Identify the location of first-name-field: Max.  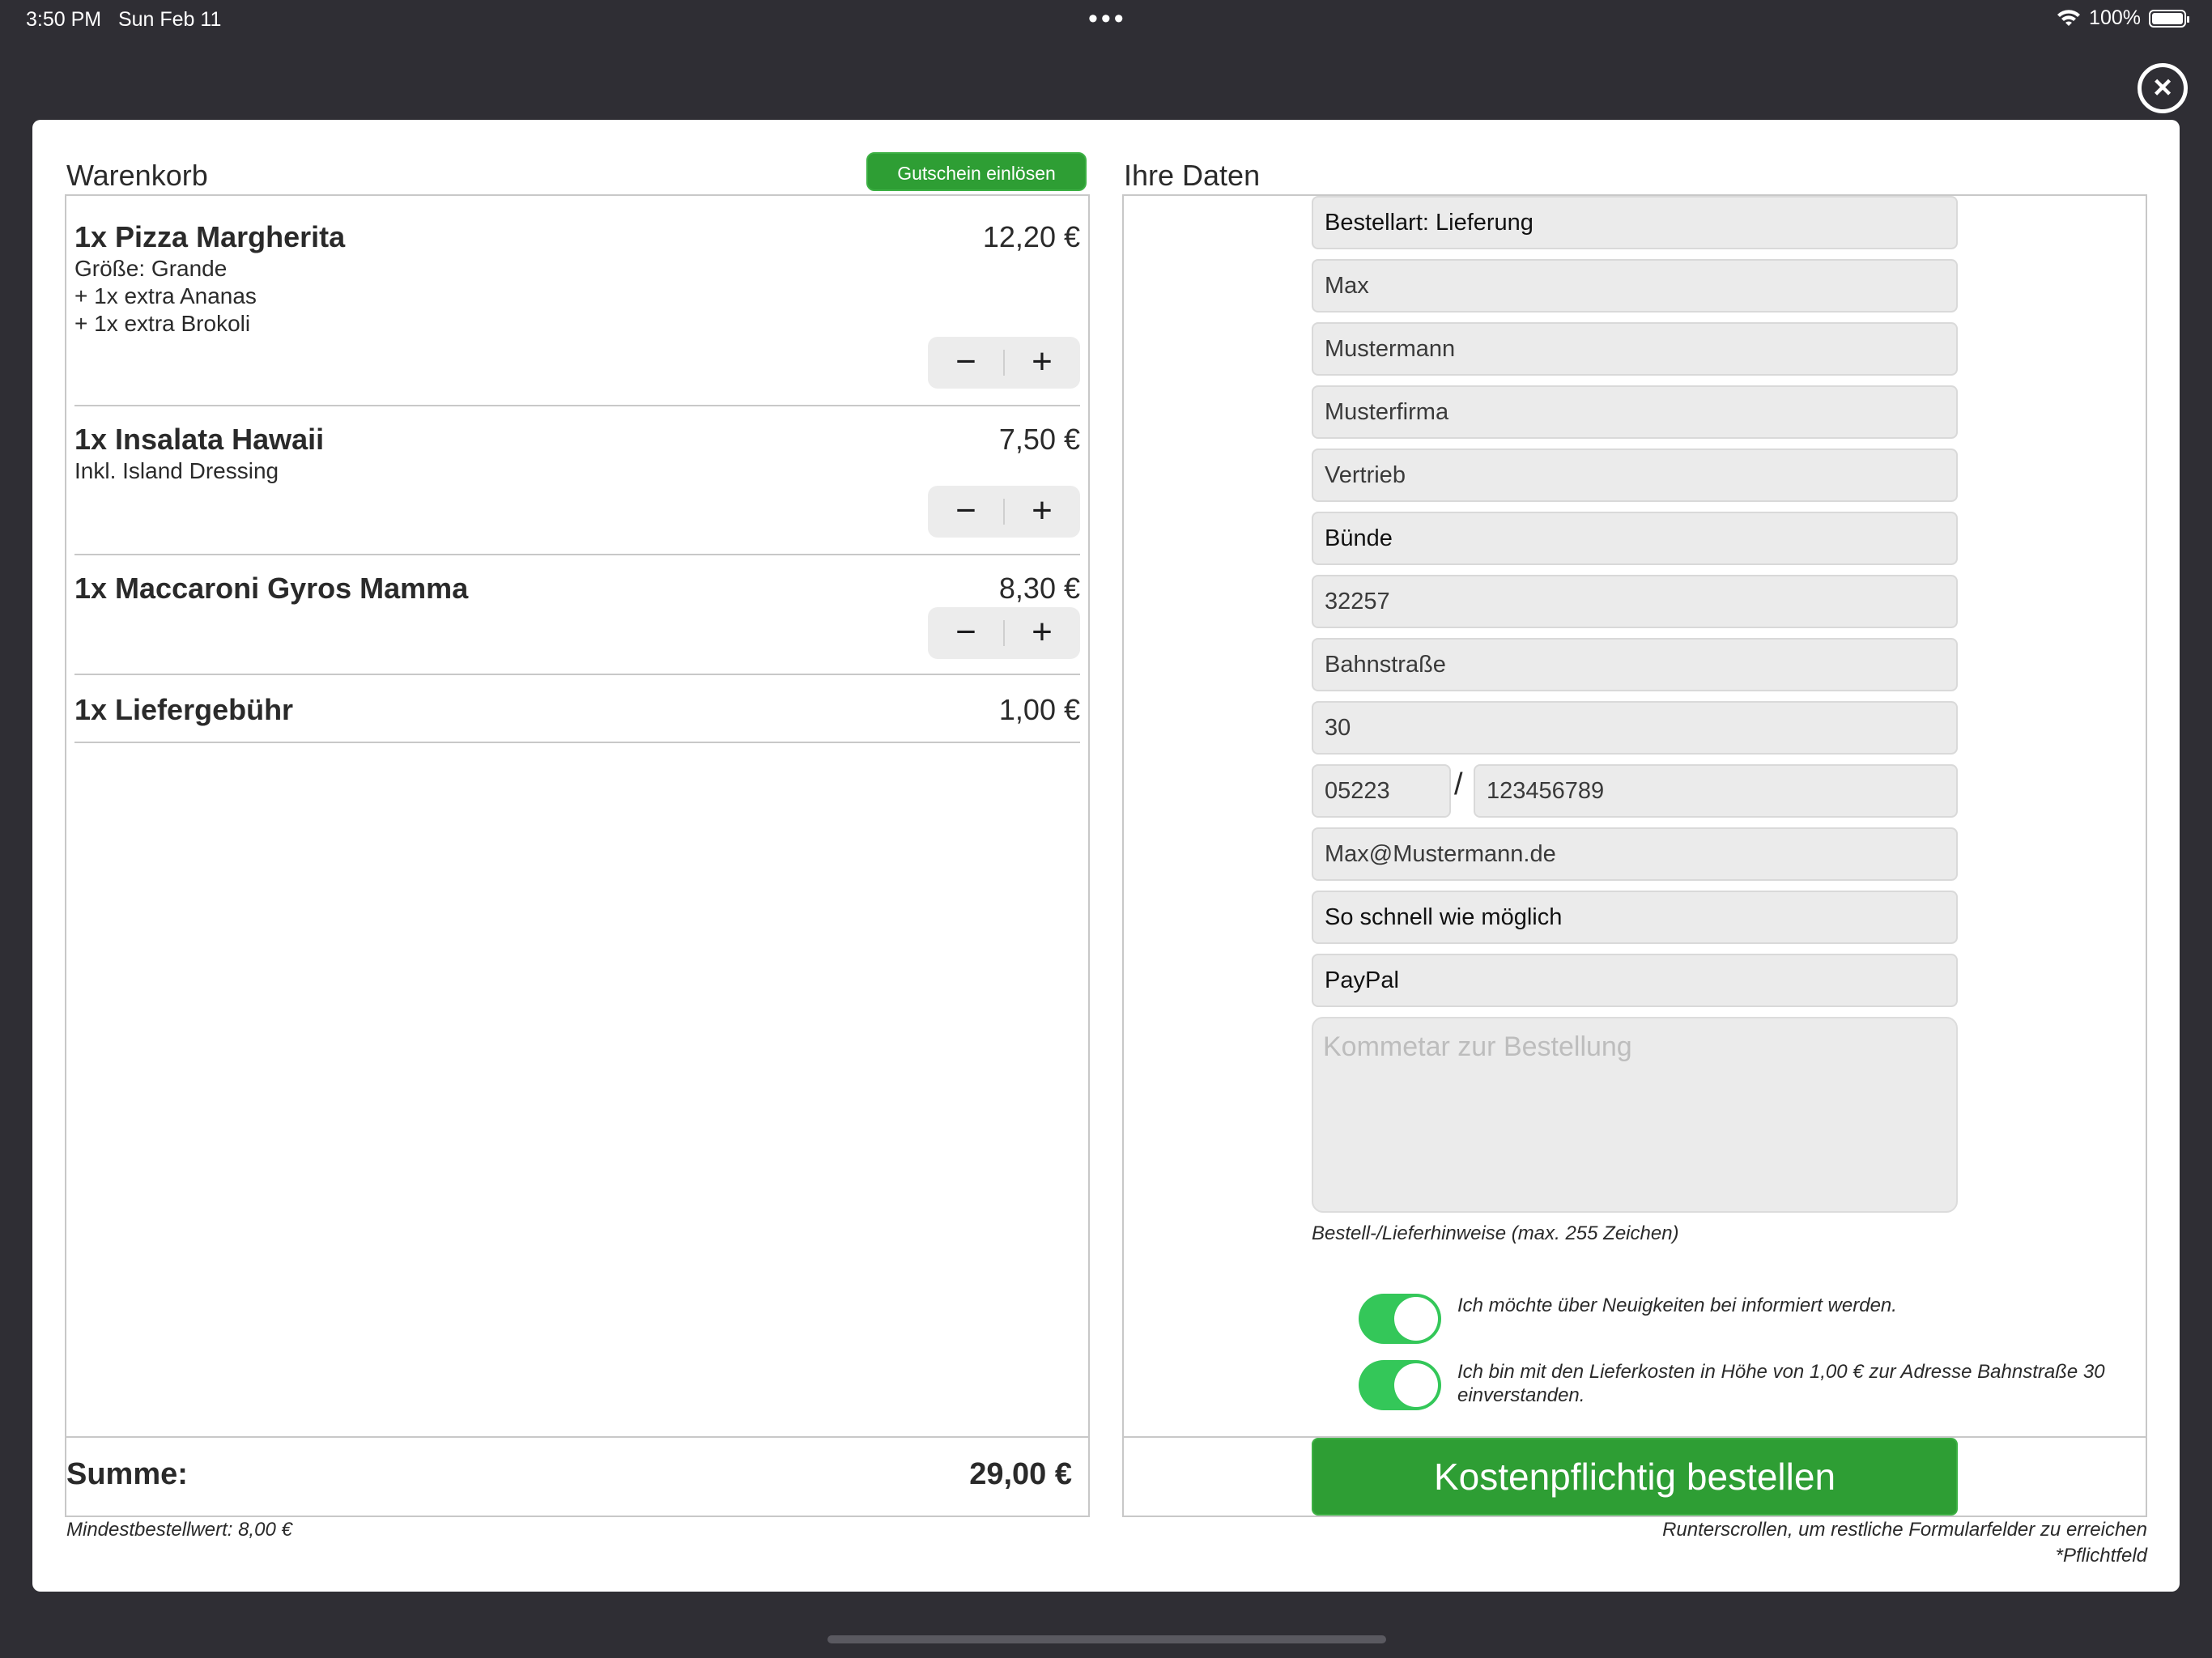
(1635, 285).